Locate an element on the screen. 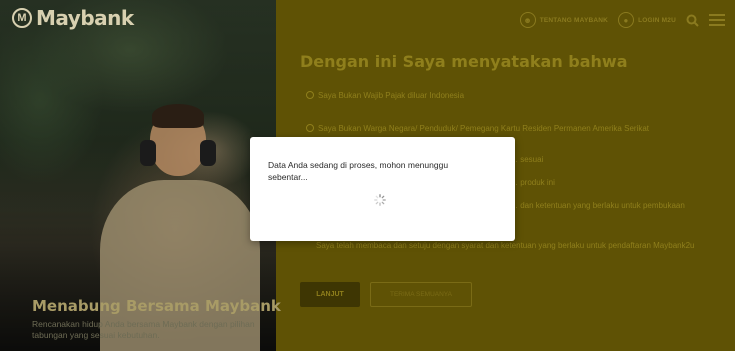  declaration-title: Dengan ini Saya menyatakan bahwa is located at coordinates (464, 61).